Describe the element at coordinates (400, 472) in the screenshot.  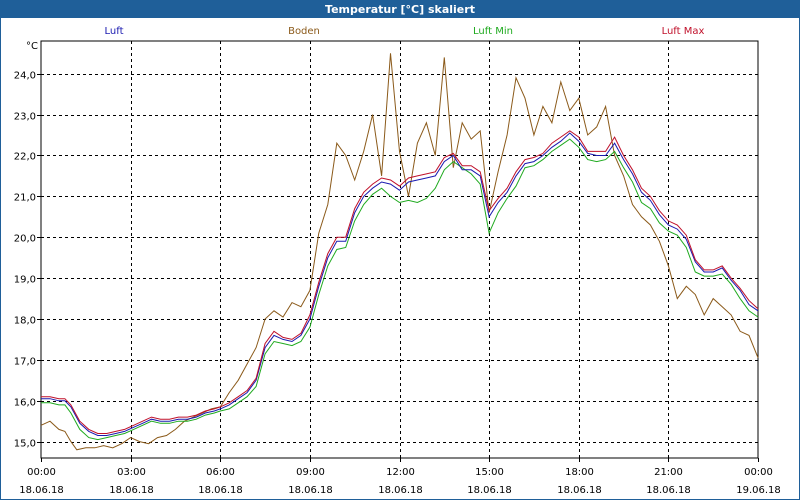
I see `x-tick-time: 12:00` at that location.